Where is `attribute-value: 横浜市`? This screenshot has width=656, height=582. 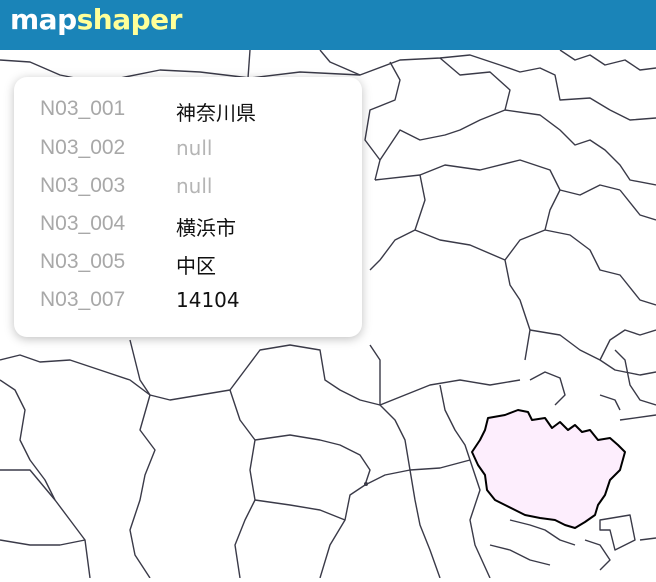 attribute-value: 横浜市 is located at coordinates (206, 228).